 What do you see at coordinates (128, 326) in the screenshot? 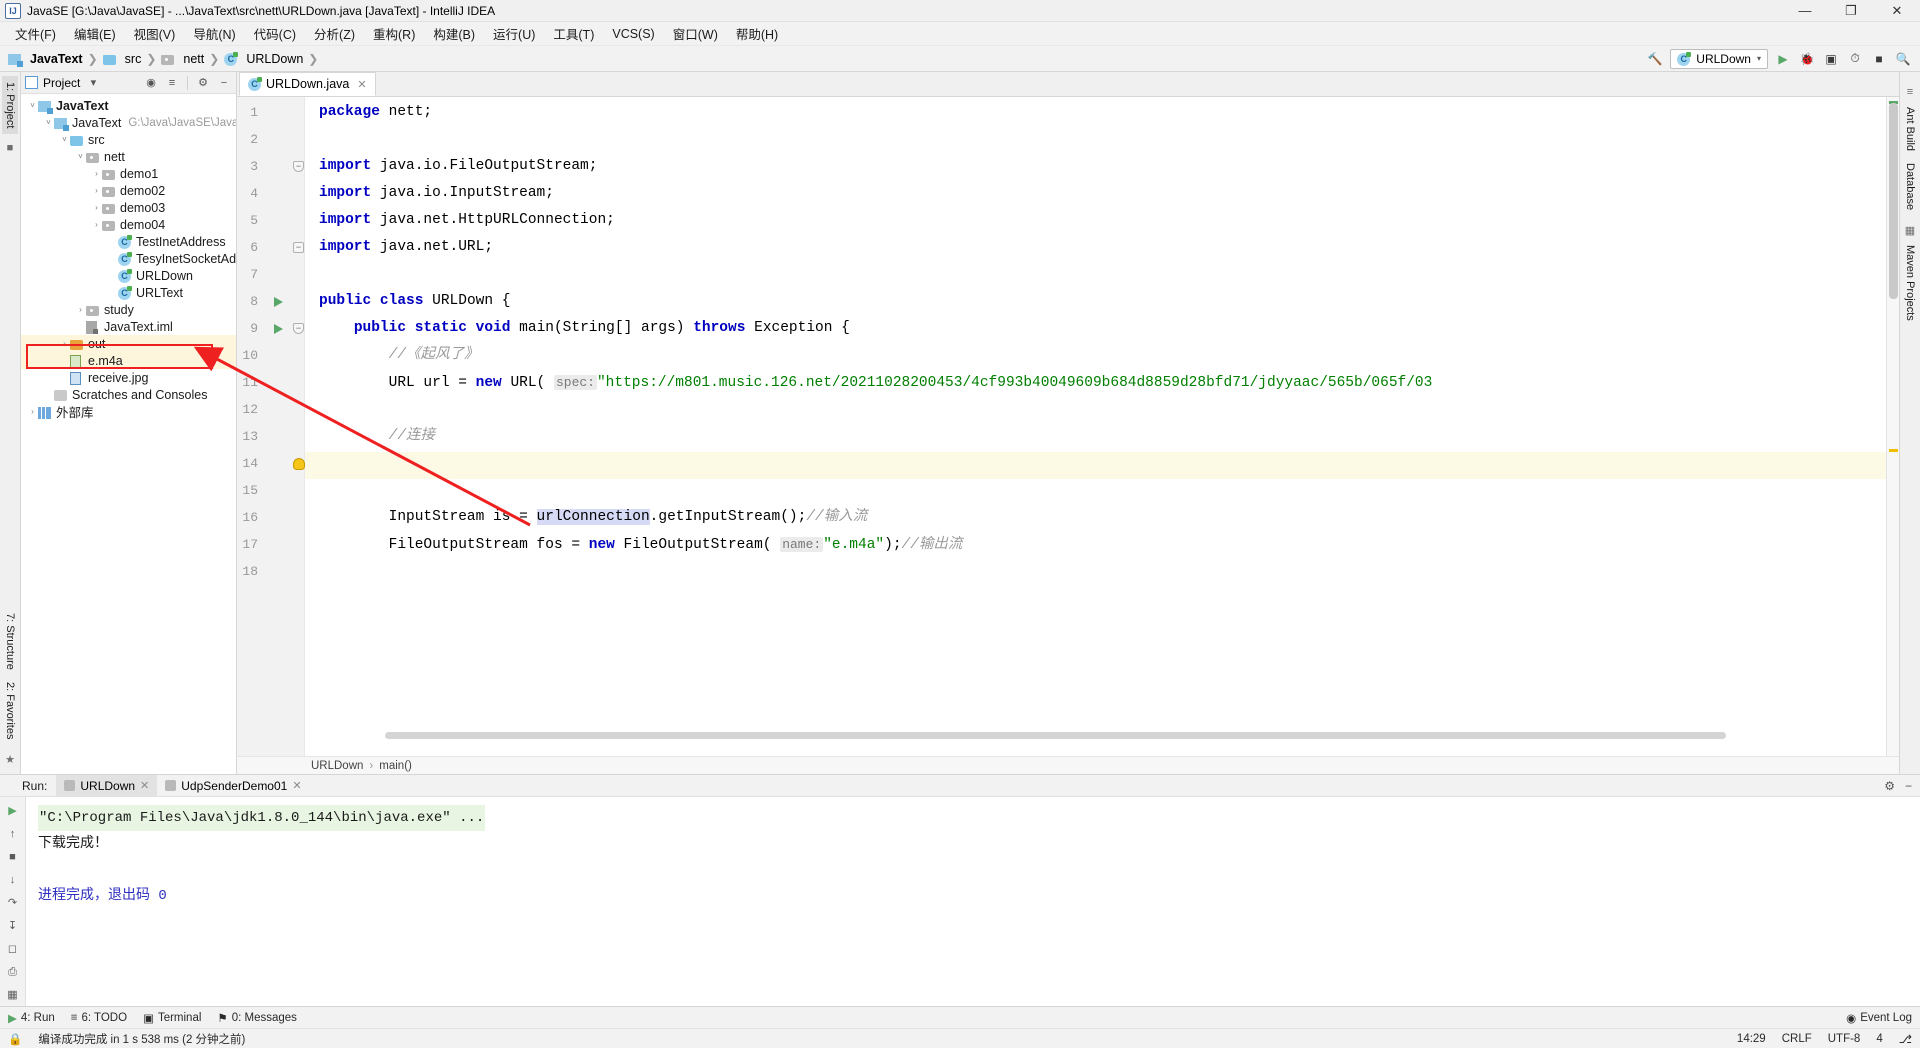
I see `tree-item-javatext-iml: JavaText.iml` at bounding box center [128, 326].